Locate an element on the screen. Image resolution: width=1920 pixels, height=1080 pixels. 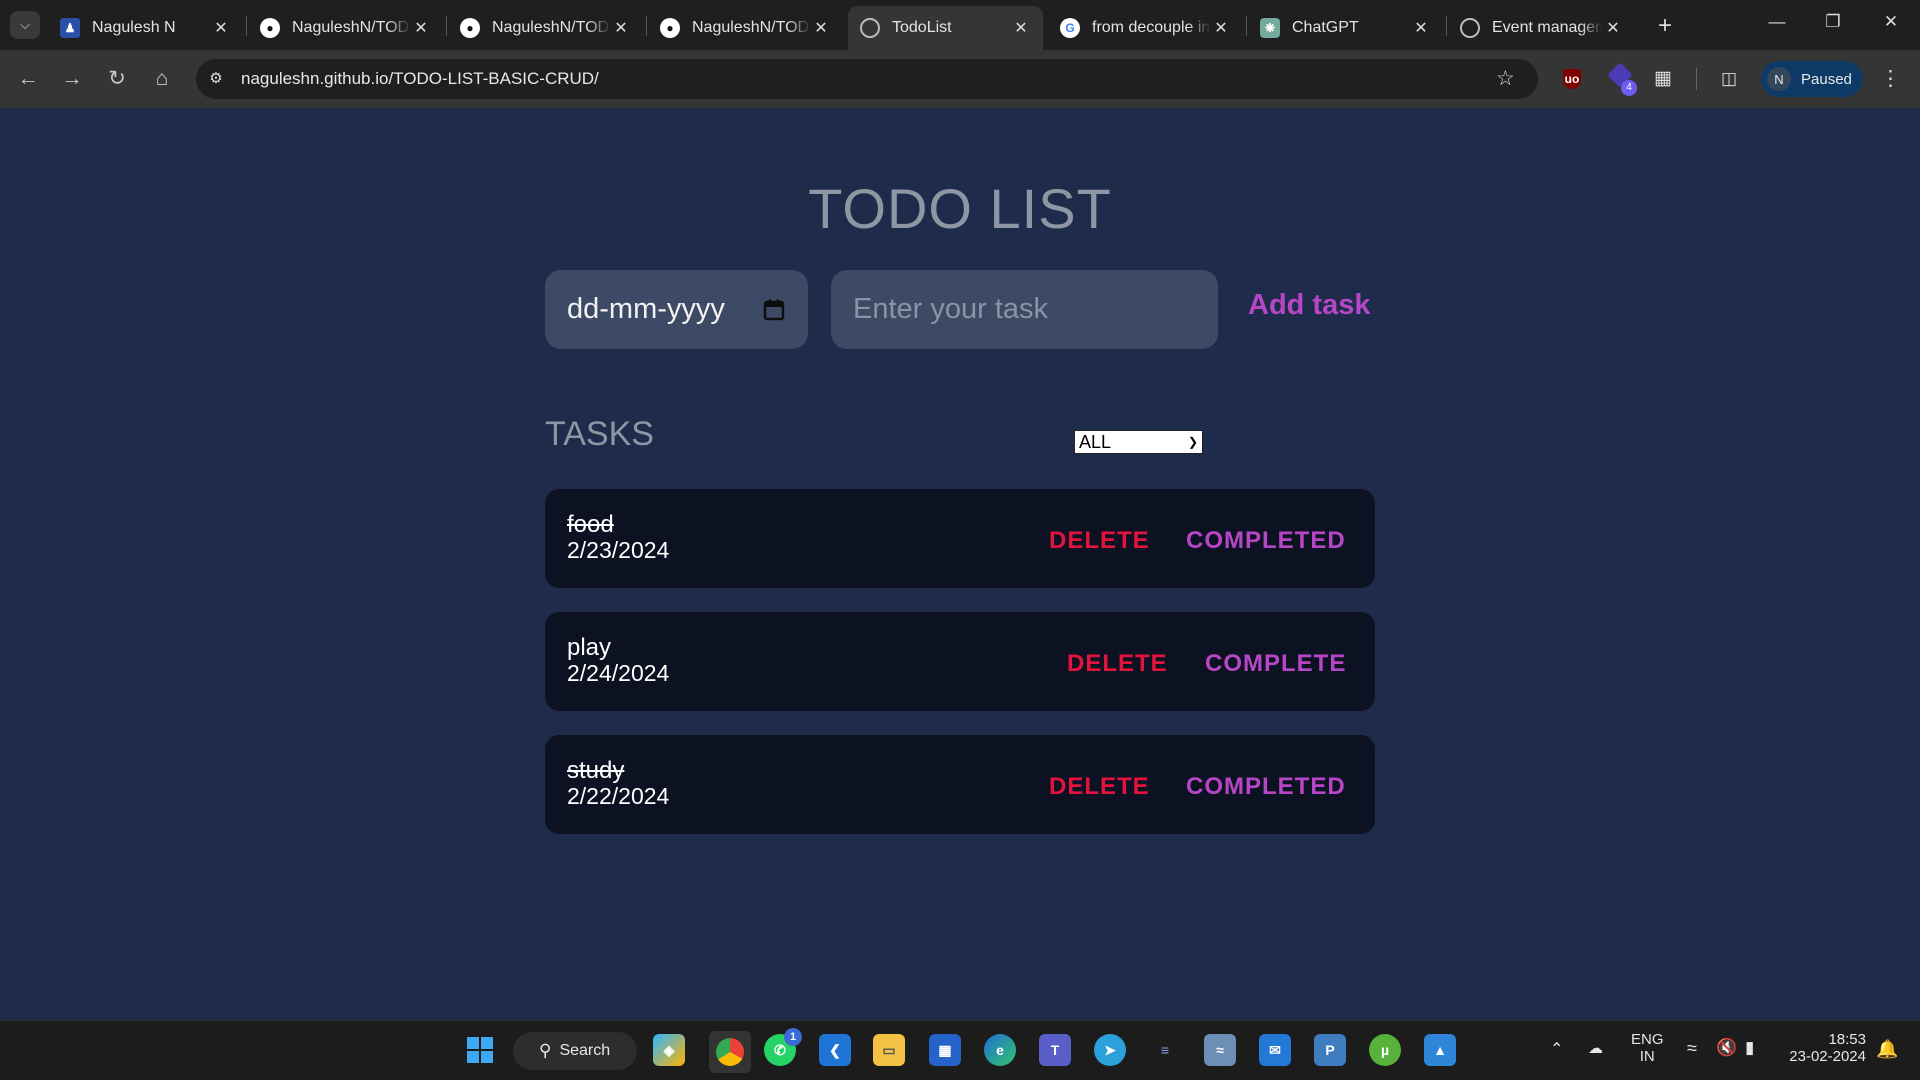
page-title: TODO LIST is located at coordinates (960, 208).